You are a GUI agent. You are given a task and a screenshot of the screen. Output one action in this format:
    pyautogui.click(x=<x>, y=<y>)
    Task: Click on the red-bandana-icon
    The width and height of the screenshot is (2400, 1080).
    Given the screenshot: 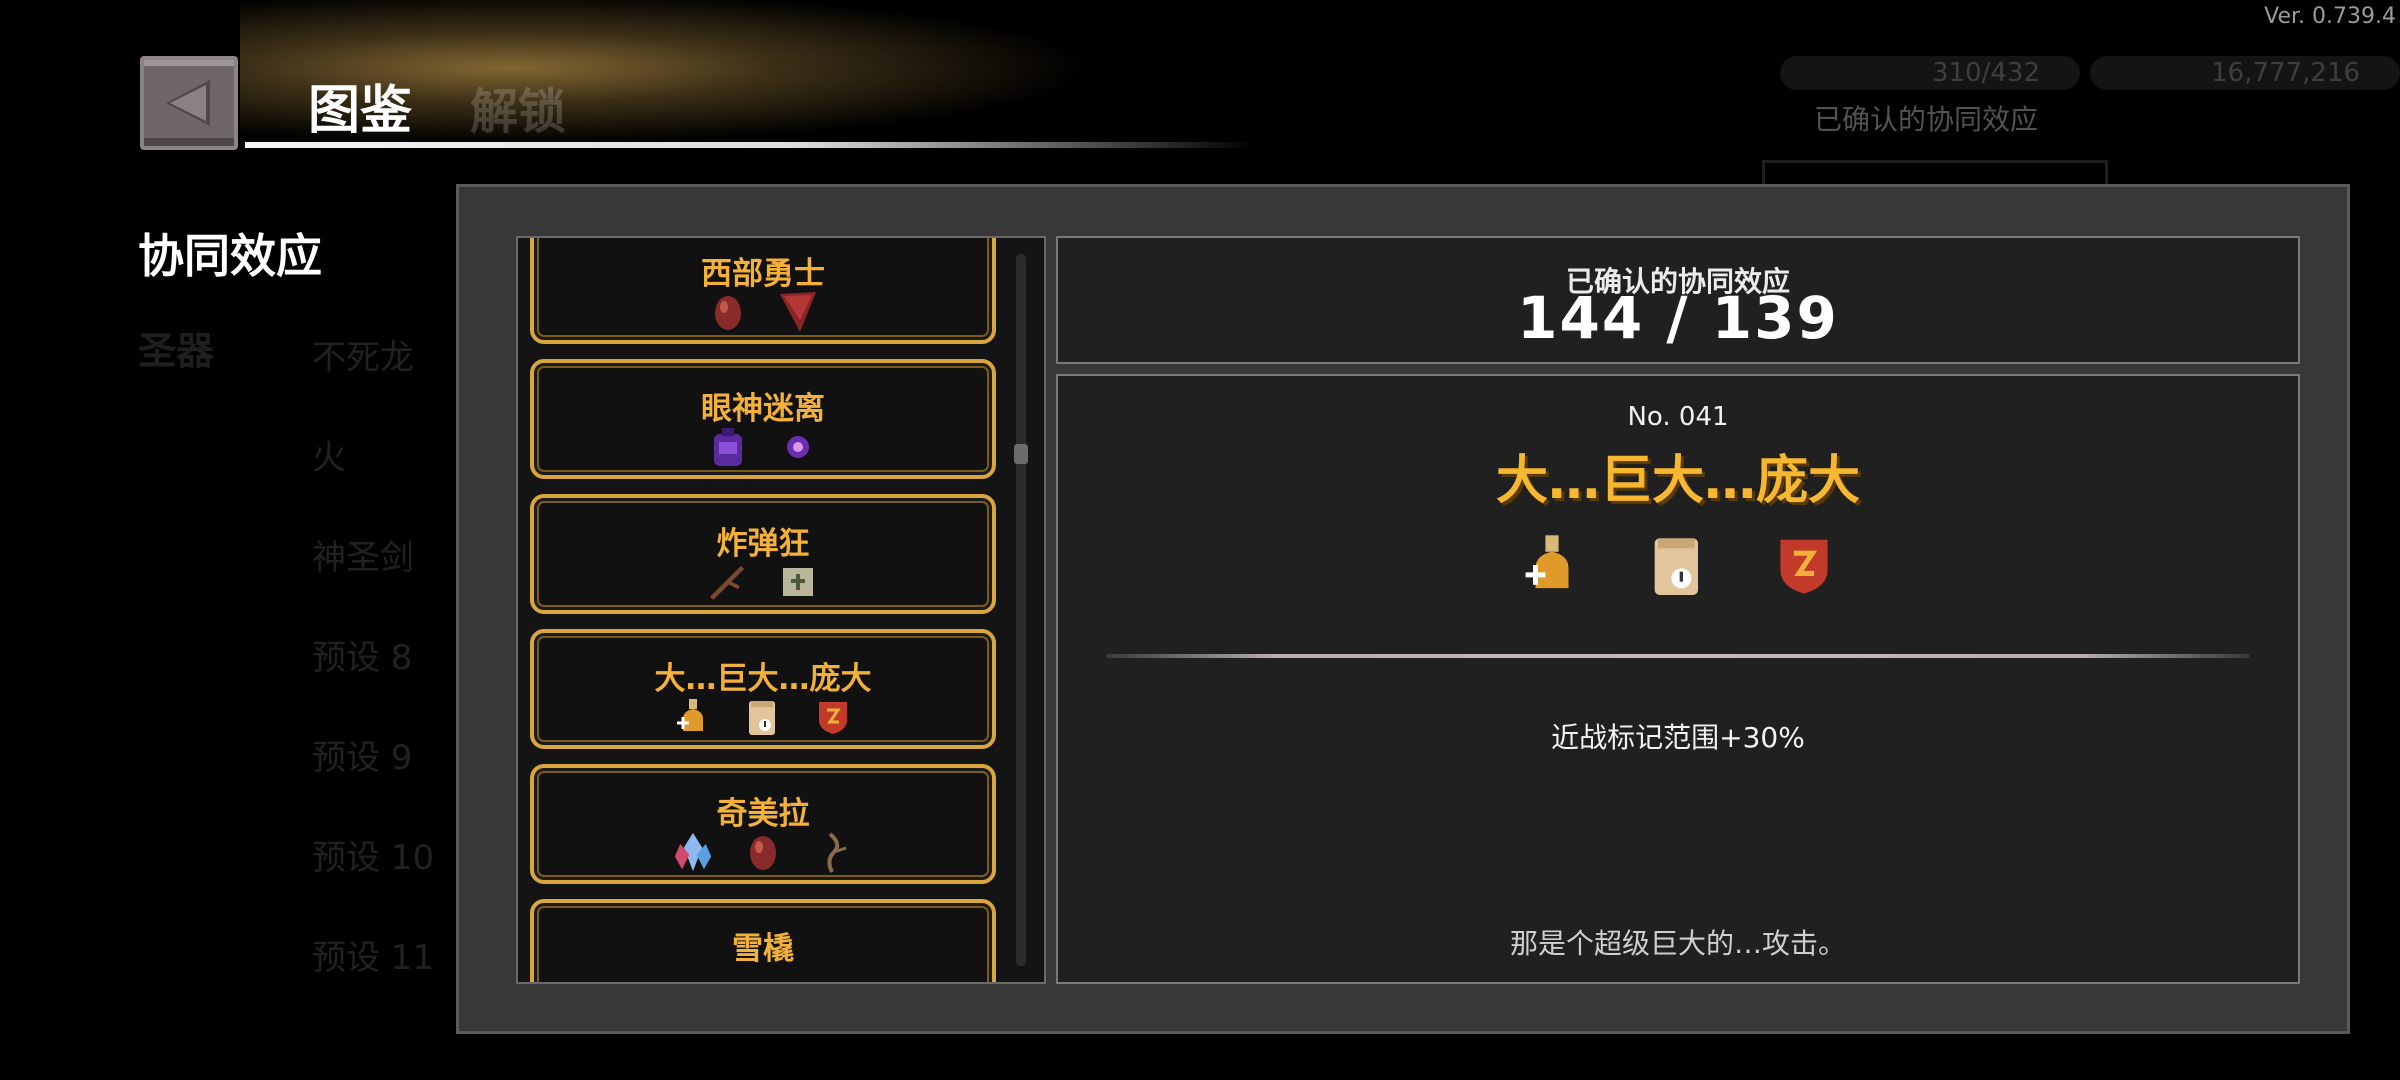 What is the action you would take?
    pyautogui.click(x=798, y=312)
    